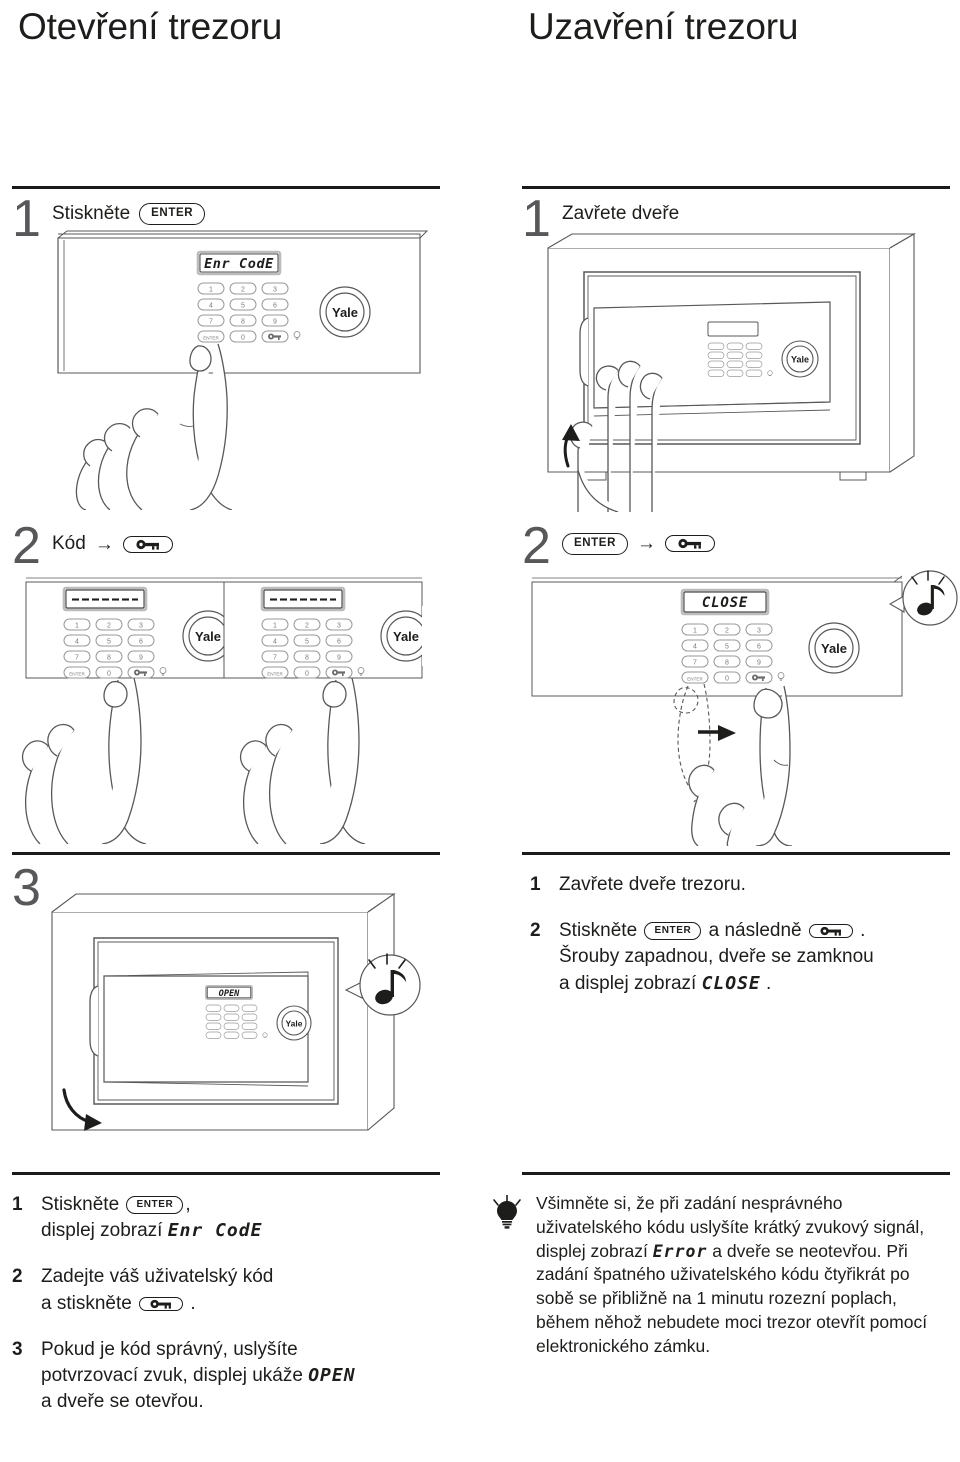 This screenshot has width=960, height=1462. What do you see at coordinates (226, 853) in the screenshot?
I see `divider-left-mid` at bounding box center [226, 853].